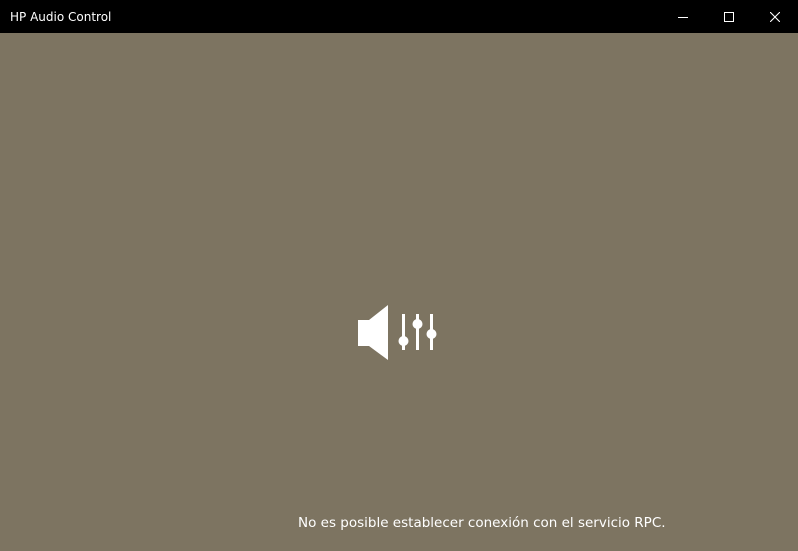  Describe the element at coordinates (397, 332) in the screenshot. I see `speaker-equalizer-icon` at that location.